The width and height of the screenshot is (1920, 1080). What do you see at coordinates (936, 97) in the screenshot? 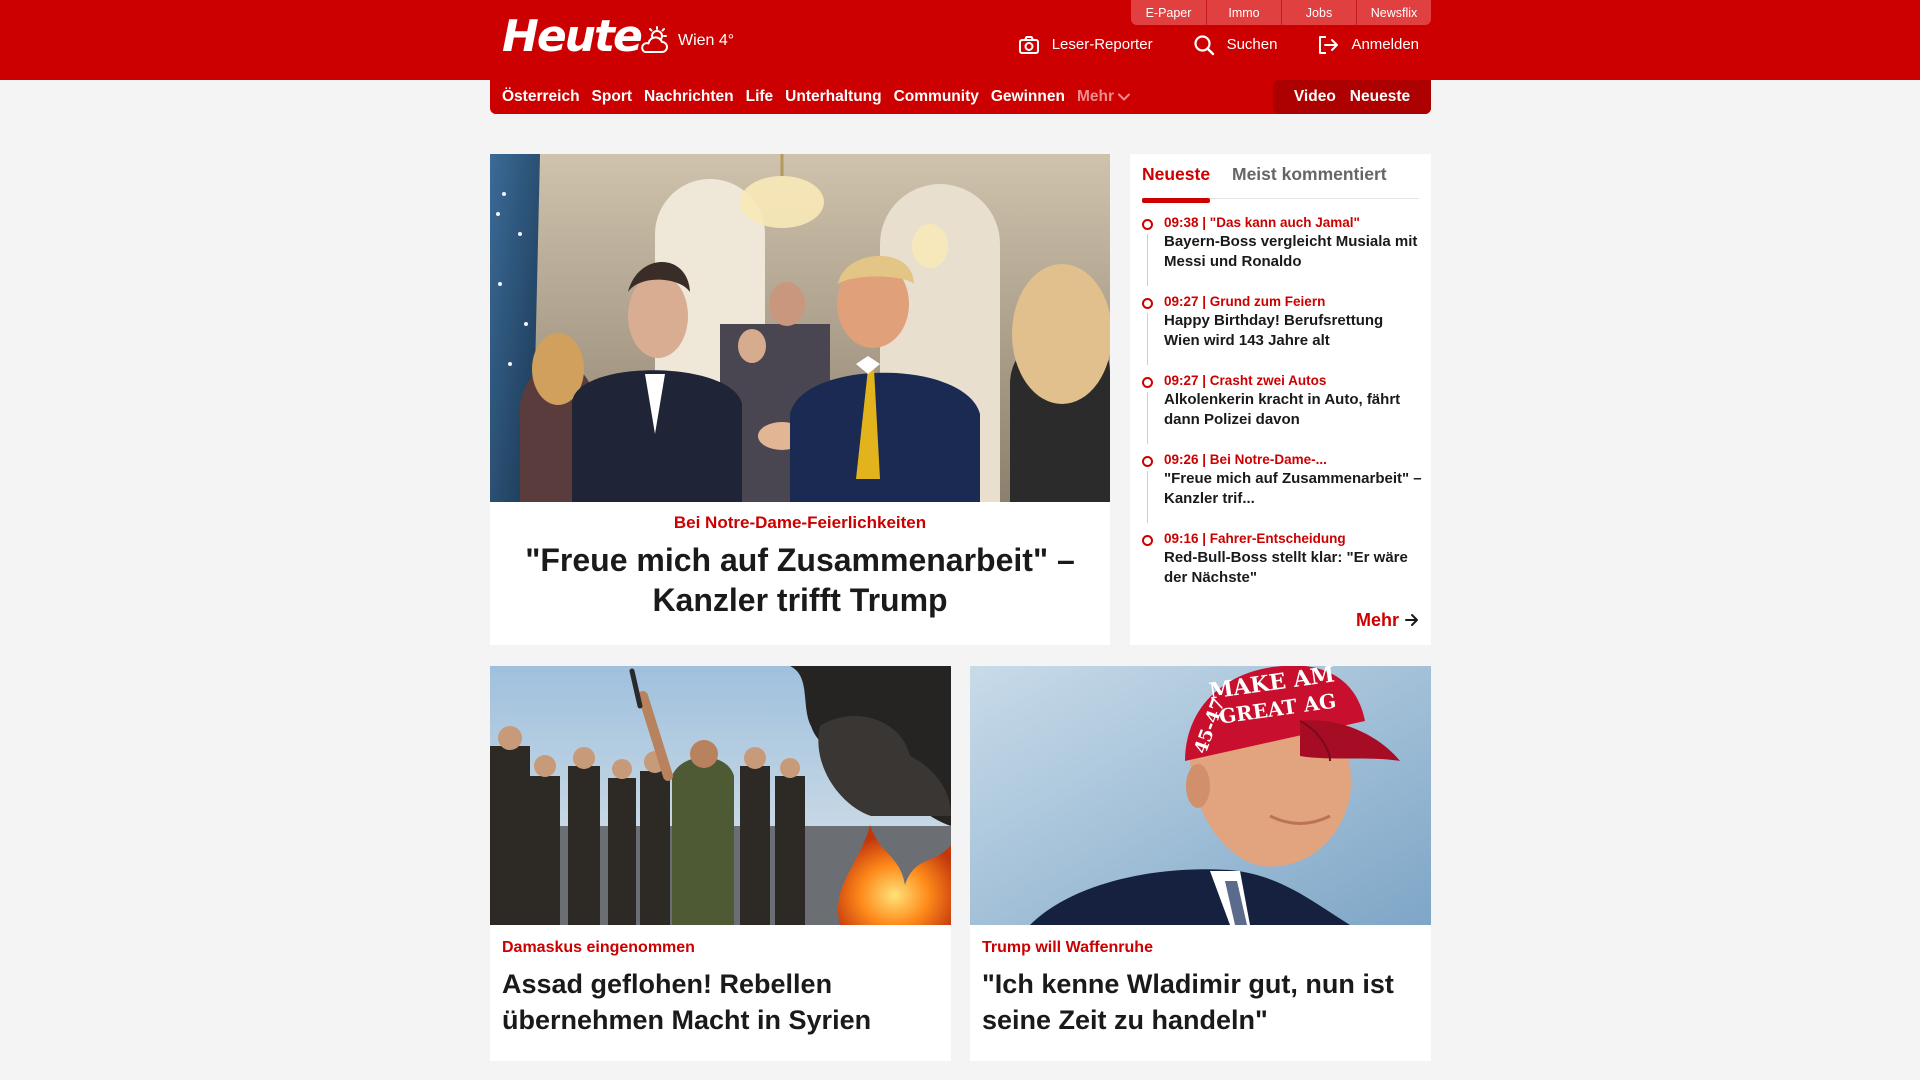
I see `nav-item-community: Community` at bounding box center [936, 97].